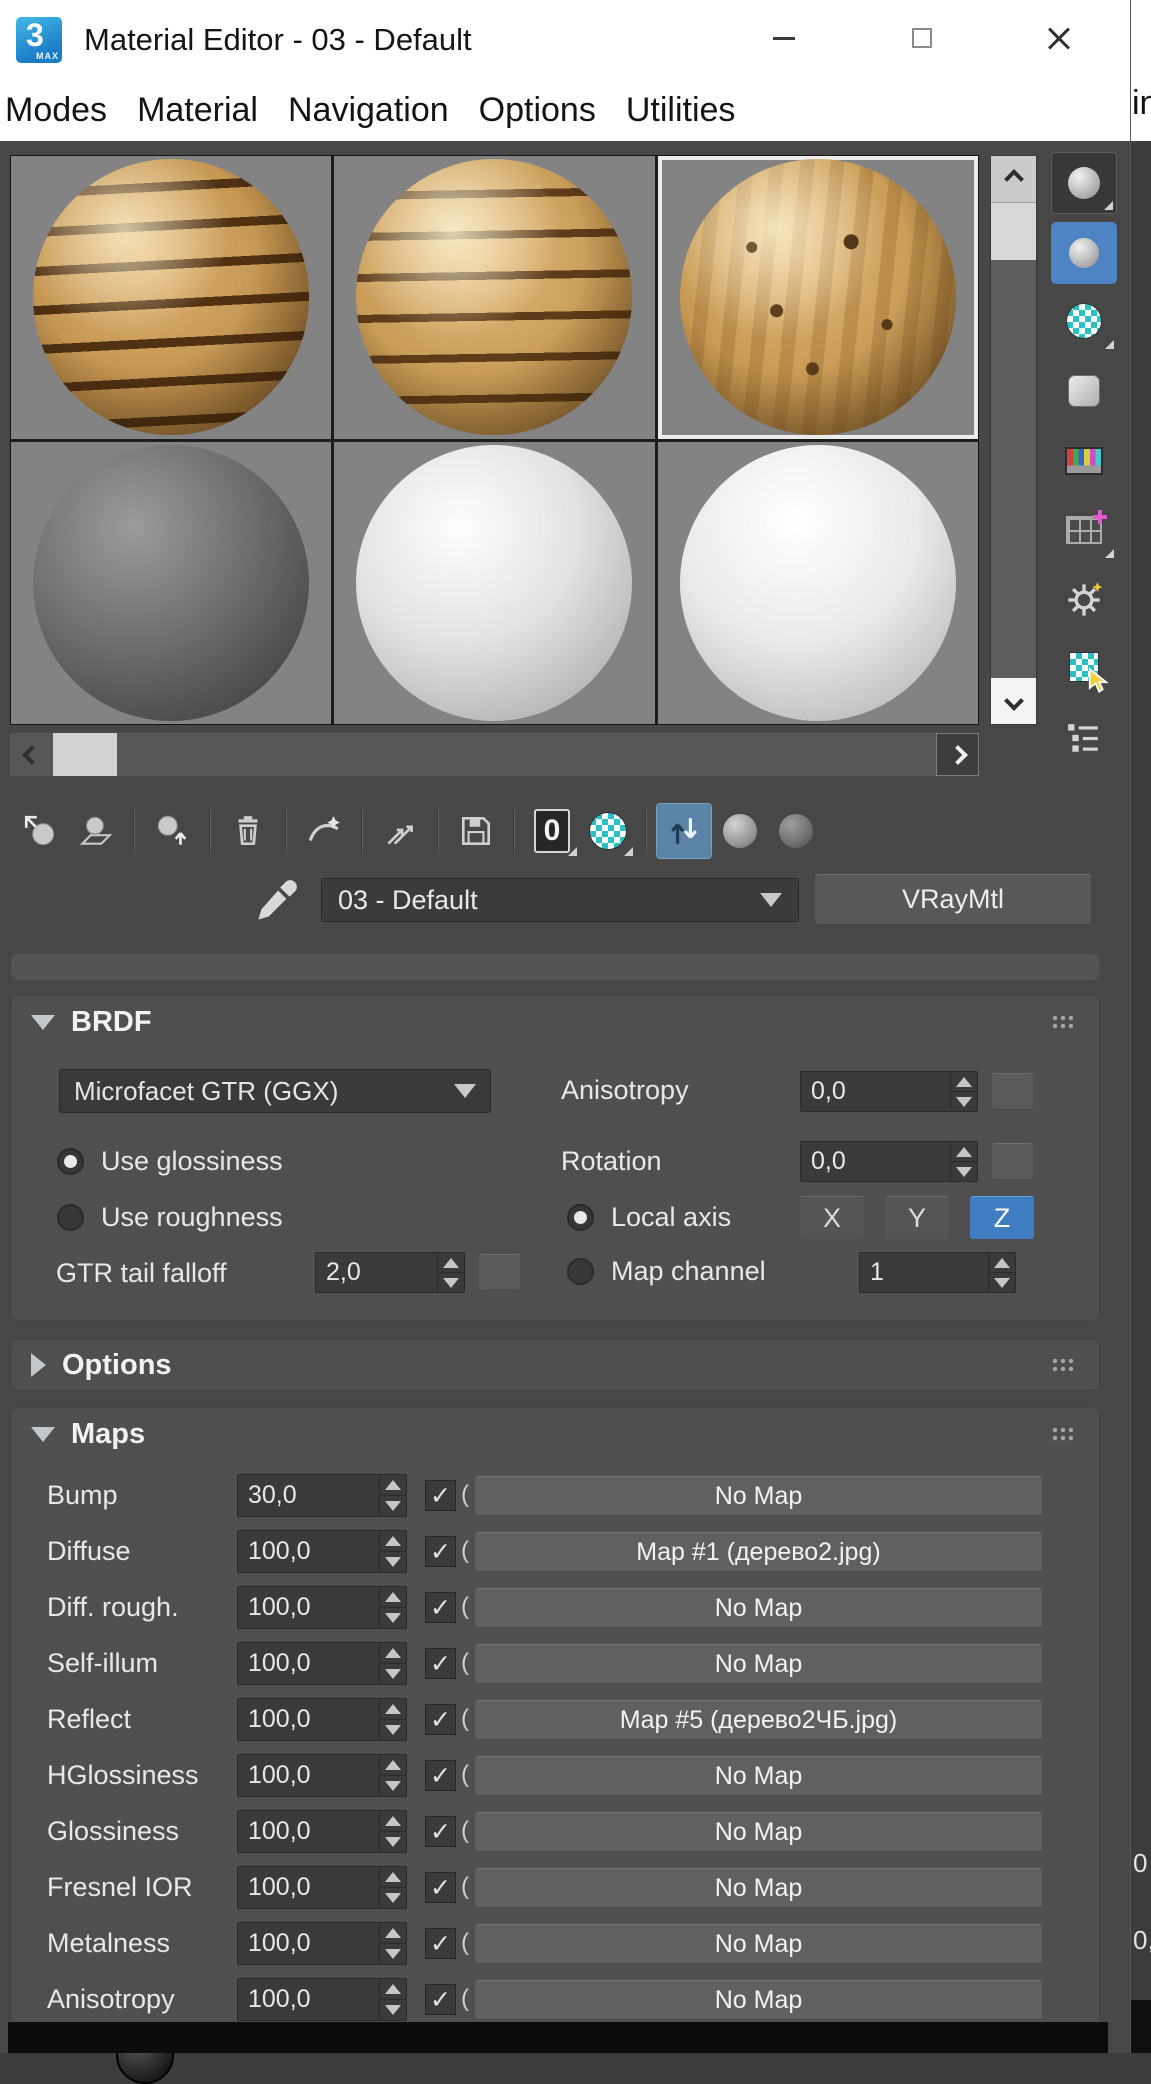  I want to click on use-glossiness-label: Use glossiness, so click(192, 1161).